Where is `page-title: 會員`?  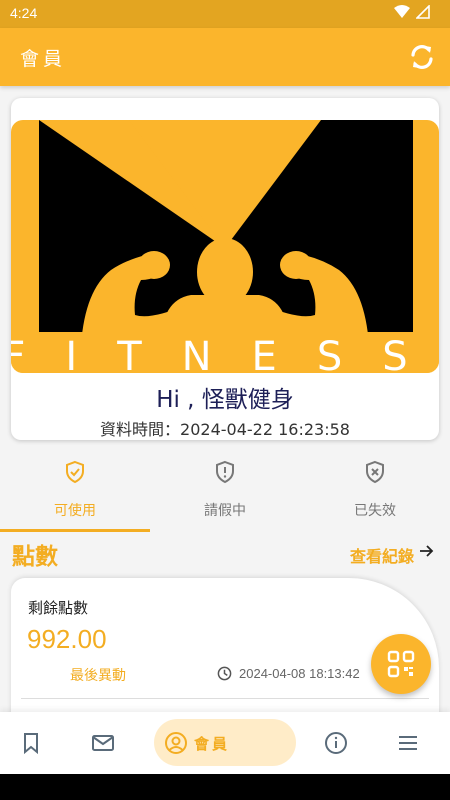 page-title: 會員 is located at coordinates (43, 59).